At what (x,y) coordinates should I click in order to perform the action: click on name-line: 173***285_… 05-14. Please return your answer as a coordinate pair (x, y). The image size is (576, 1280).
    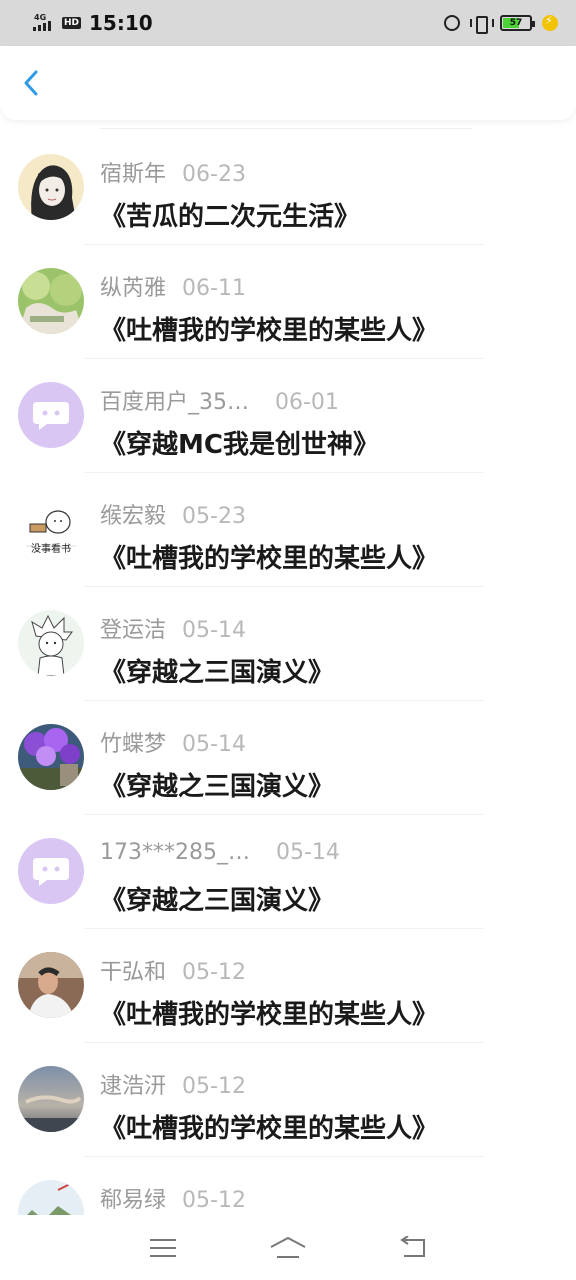
    Looking at the image, I should click on (220, 852).